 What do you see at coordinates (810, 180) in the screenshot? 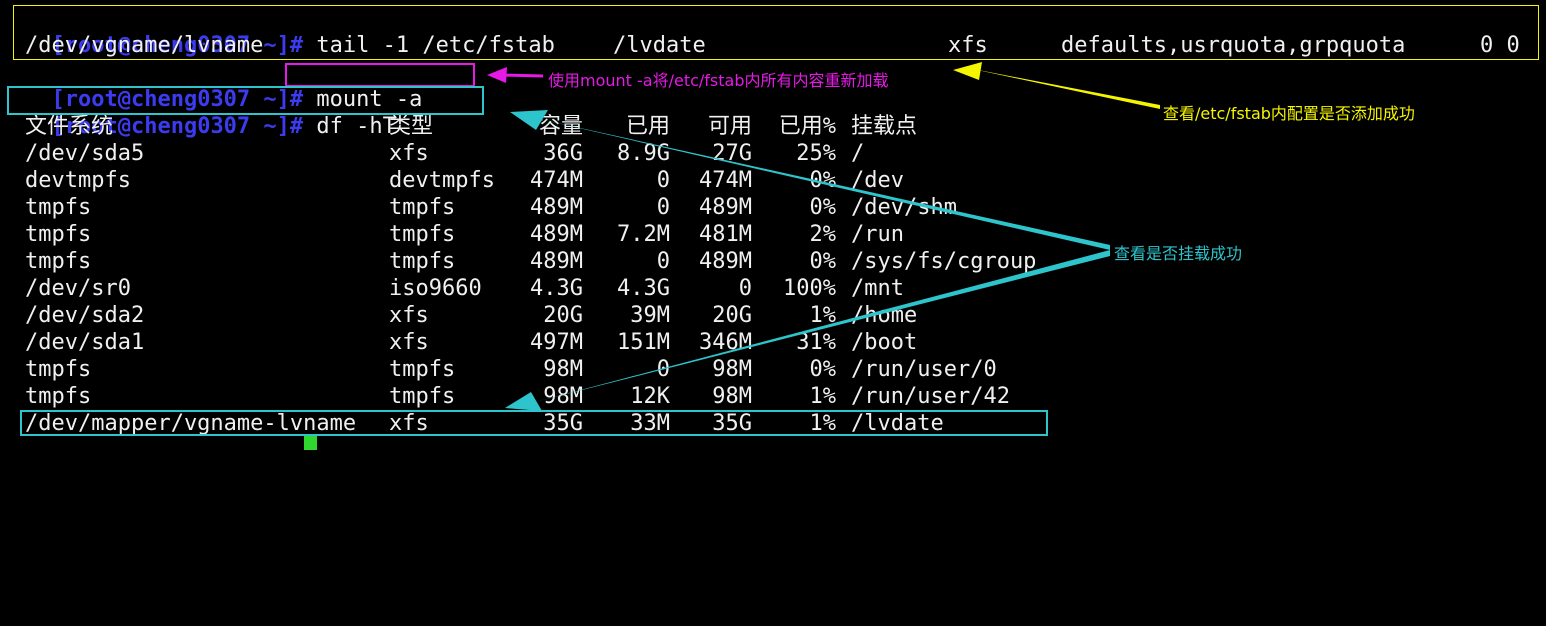
I see `cyan-arrow-up` at bounding box center [810, 180].